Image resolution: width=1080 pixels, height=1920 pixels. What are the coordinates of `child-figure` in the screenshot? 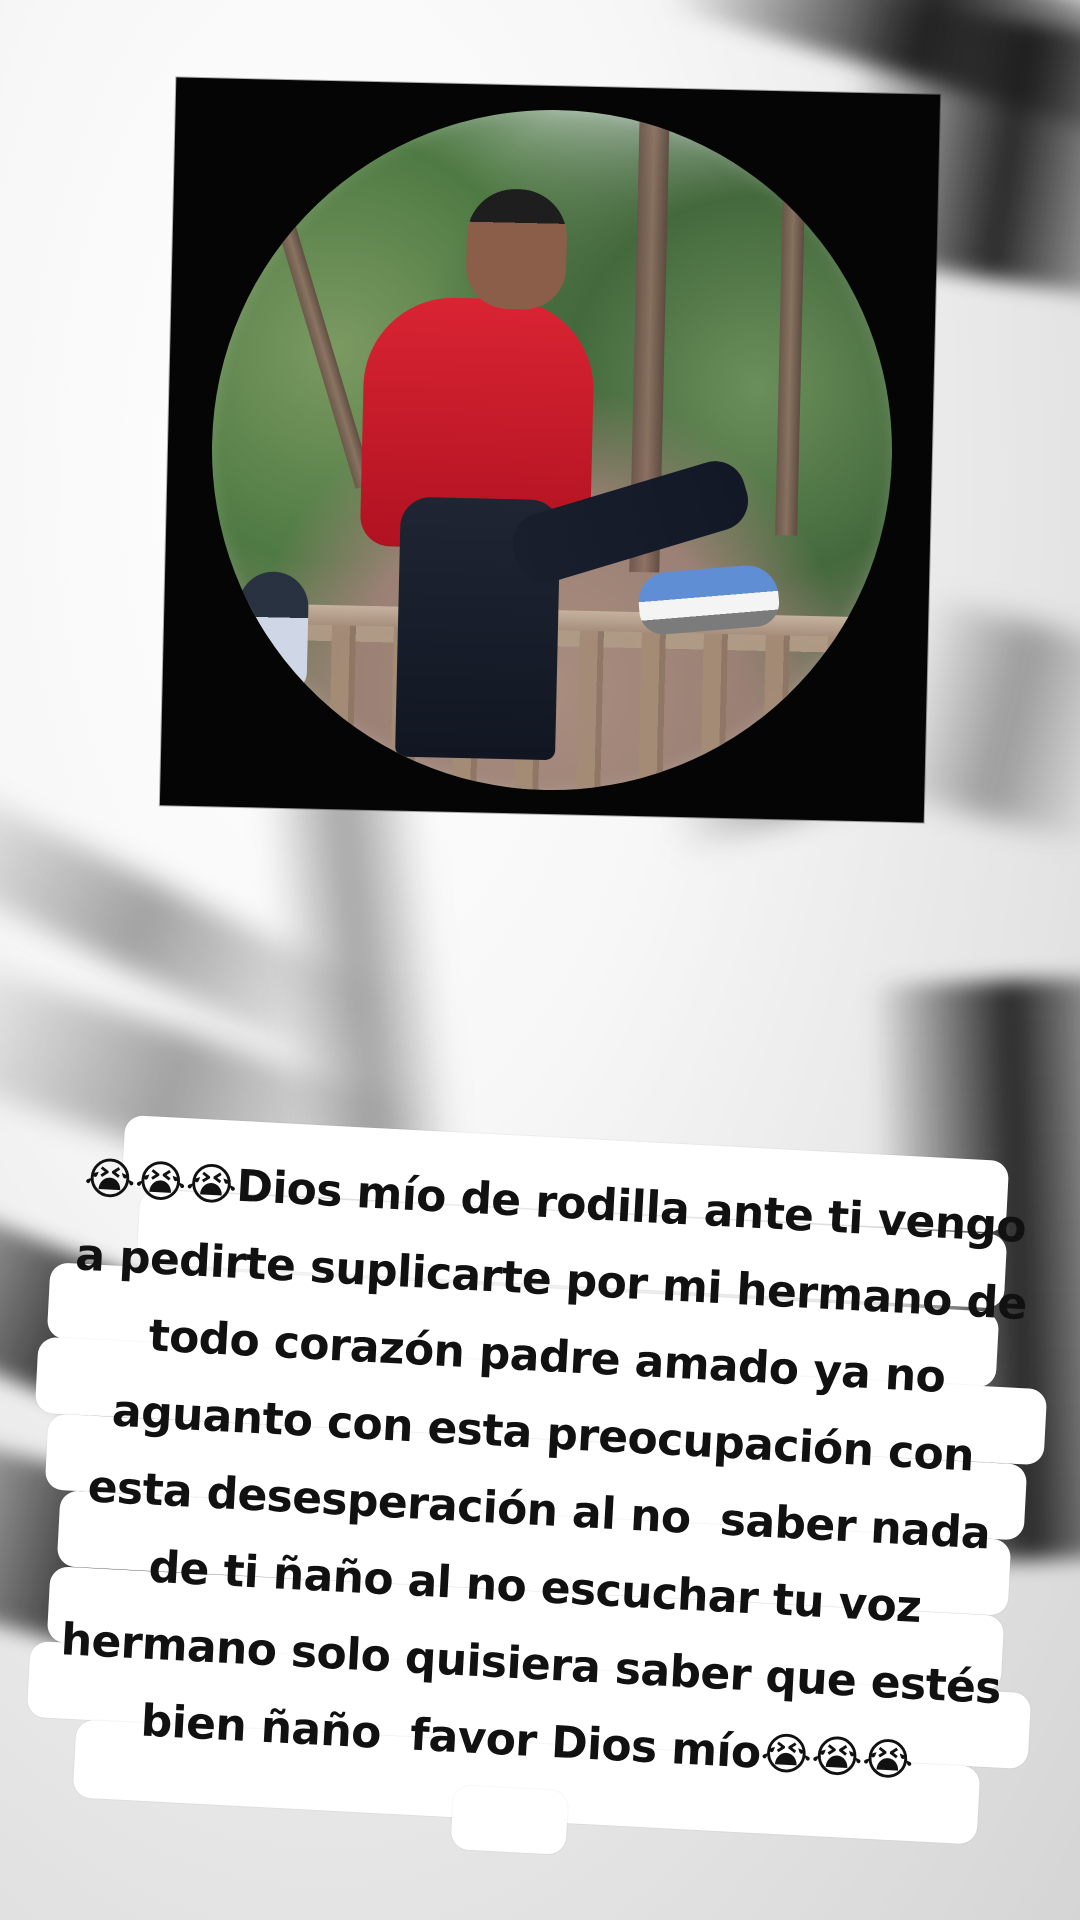 It's located at (273, 631).